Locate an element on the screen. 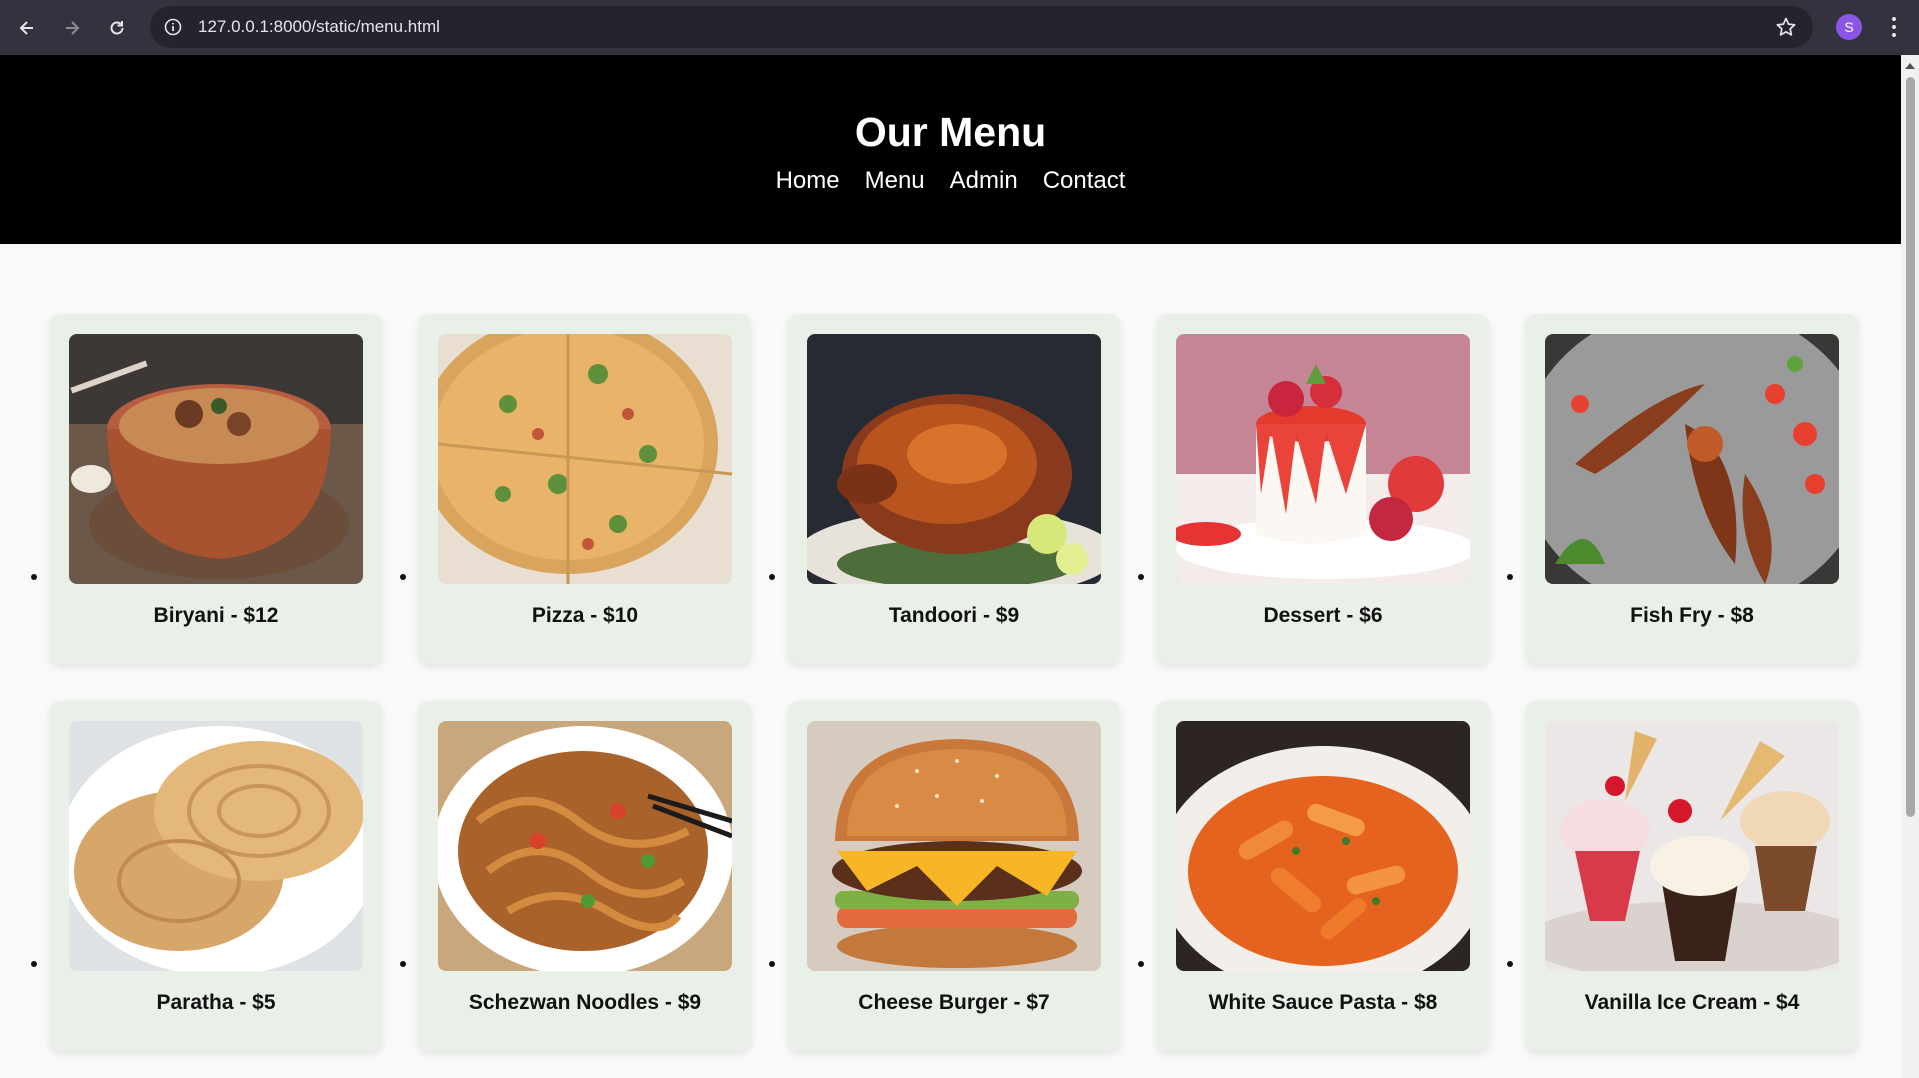  burger-photo is located at coordinates (954, 846).